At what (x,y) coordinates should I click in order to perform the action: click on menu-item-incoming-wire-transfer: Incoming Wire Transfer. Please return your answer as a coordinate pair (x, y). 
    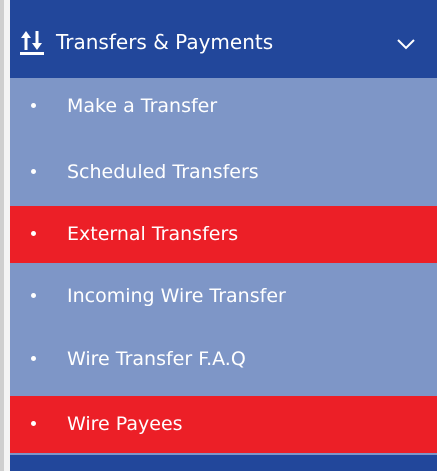
    Looking at the image, I should click on (223, 296).